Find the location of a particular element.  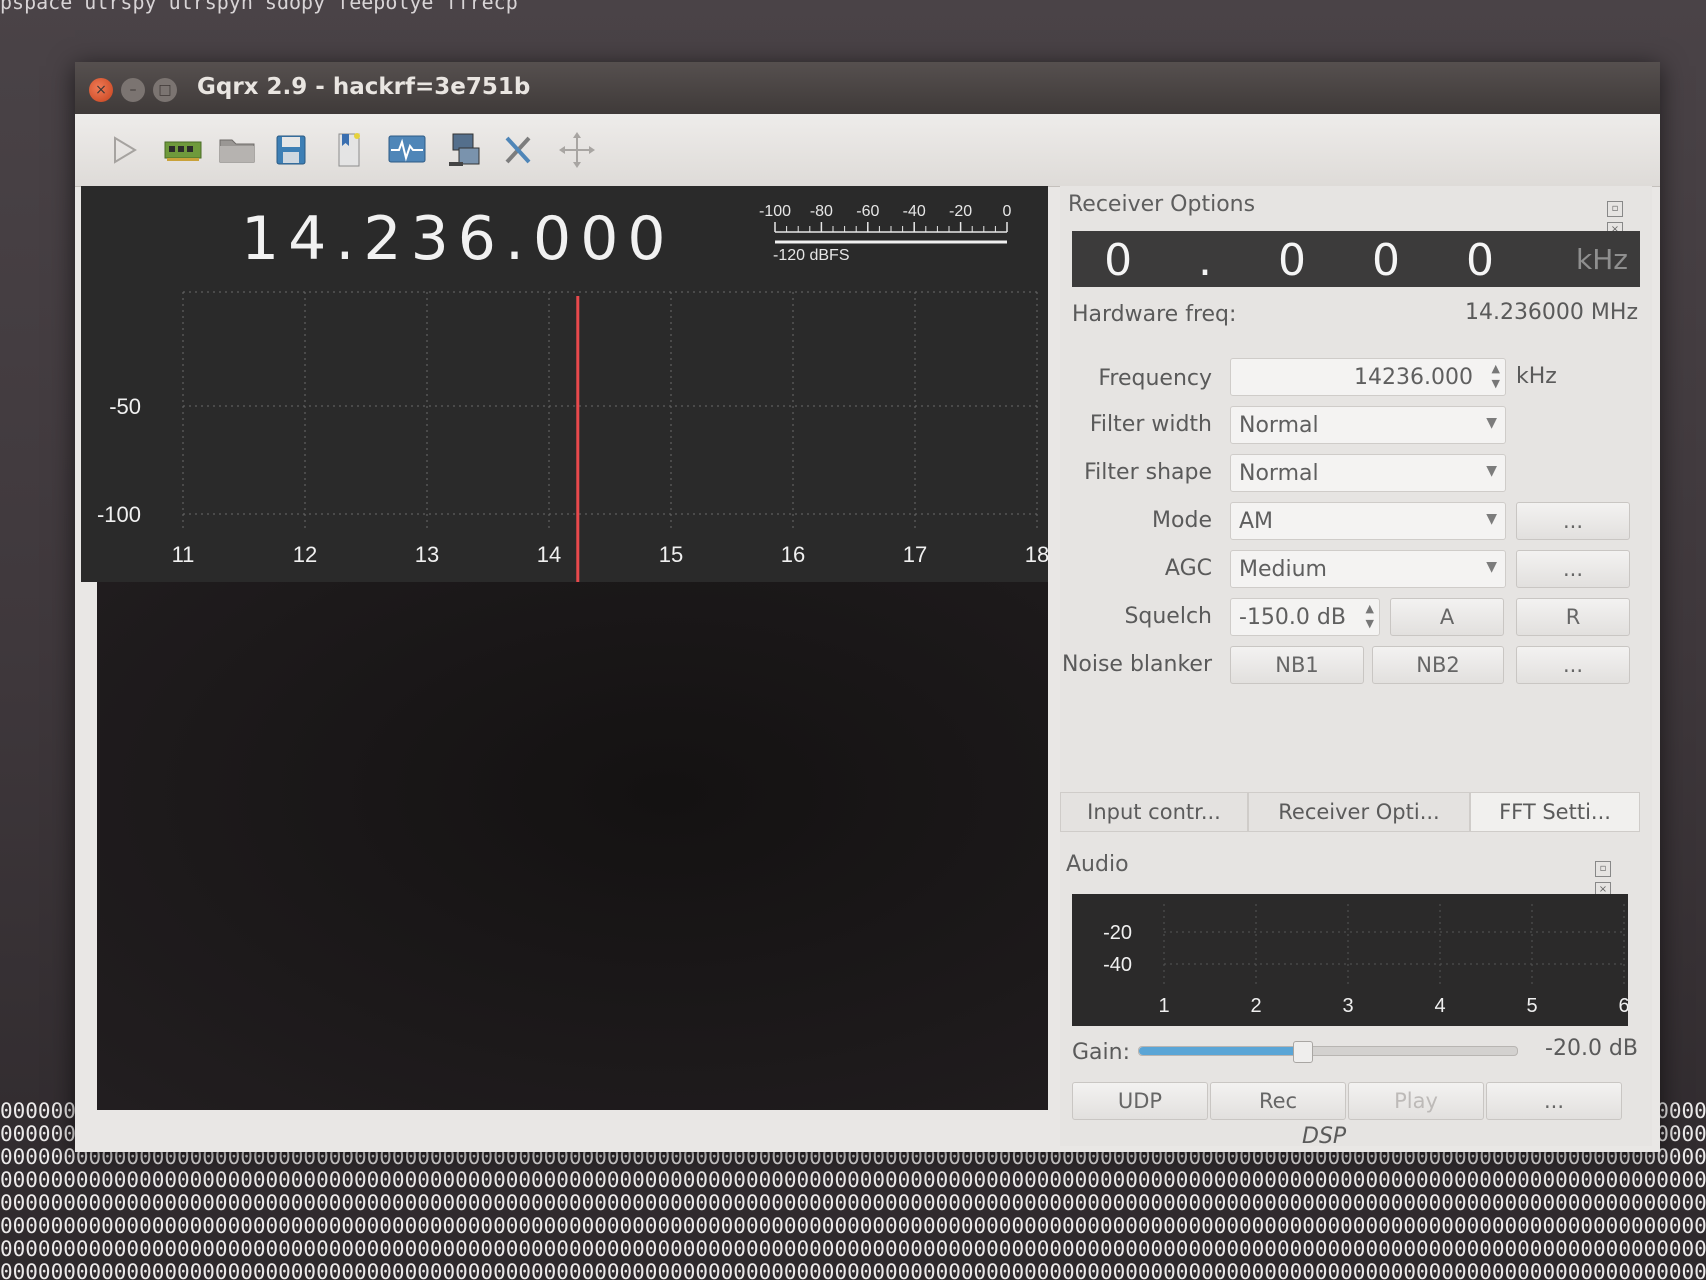

tools-icon is located at coordinates (519, 150).